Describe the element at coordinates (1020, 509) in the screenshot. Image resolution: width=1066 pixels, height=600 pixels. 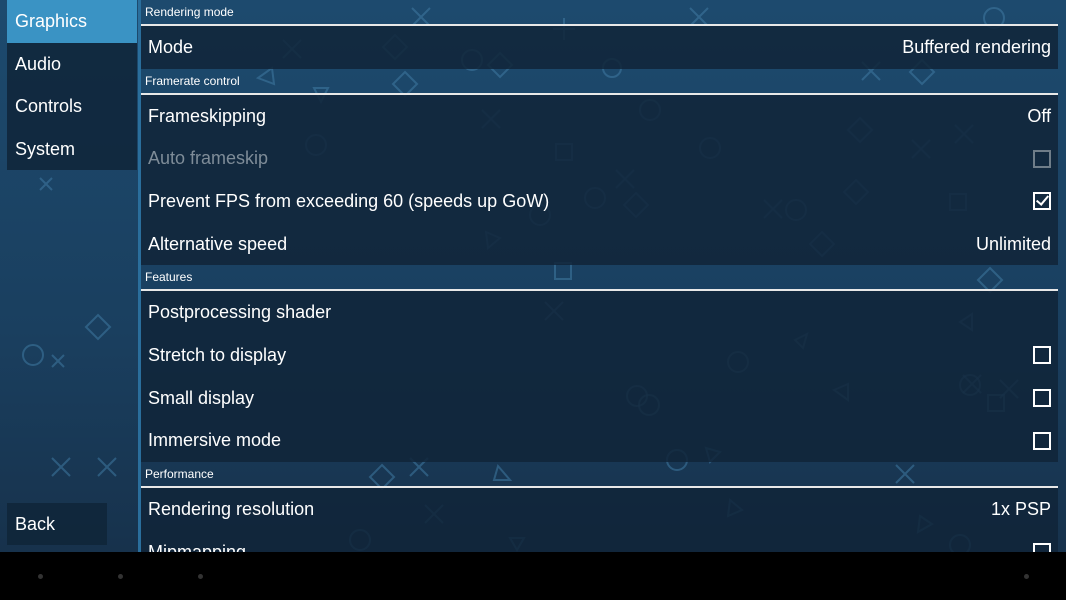
I see `setting-value: 1x PSP` at that location.